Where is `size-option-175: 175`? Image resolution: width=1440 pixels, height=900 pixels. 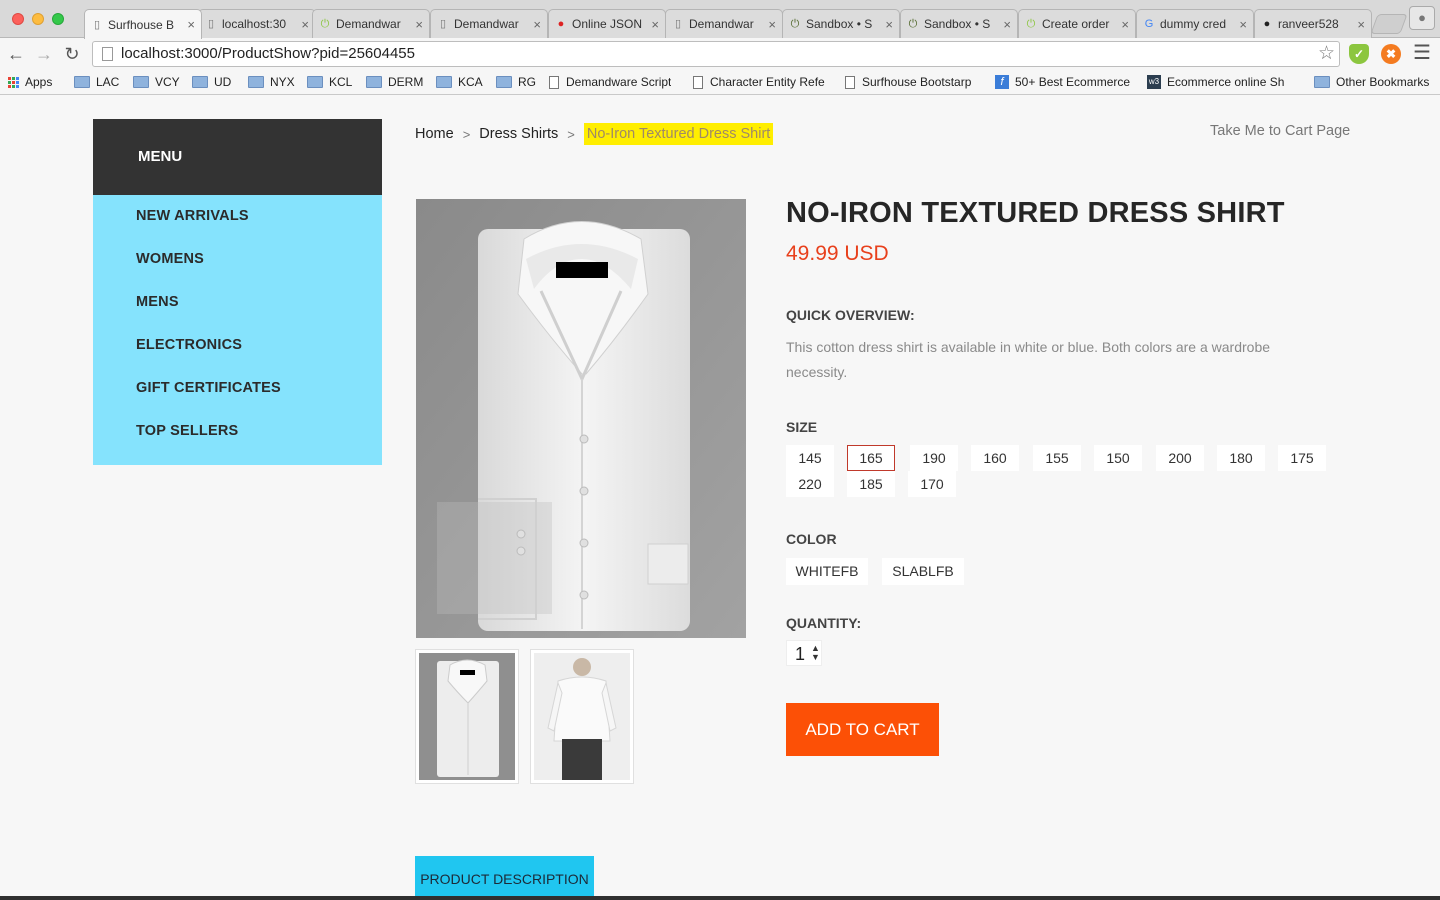 size-option-175: 175 is located at coordinates (1302, 458).